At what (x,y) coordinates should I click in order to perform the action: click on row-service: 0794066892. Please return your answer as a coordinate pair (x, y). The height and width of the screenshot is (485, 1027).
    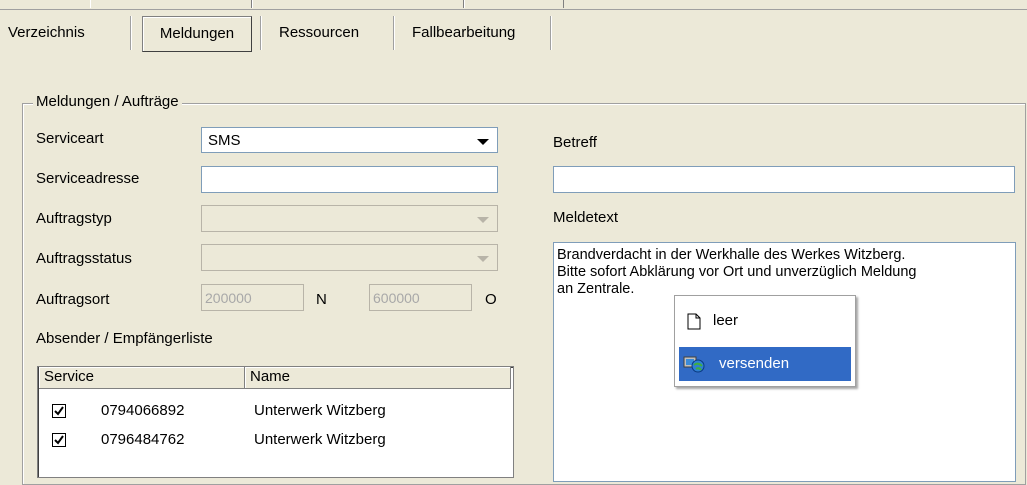
    Looking at the image, I should click on (143, 410).